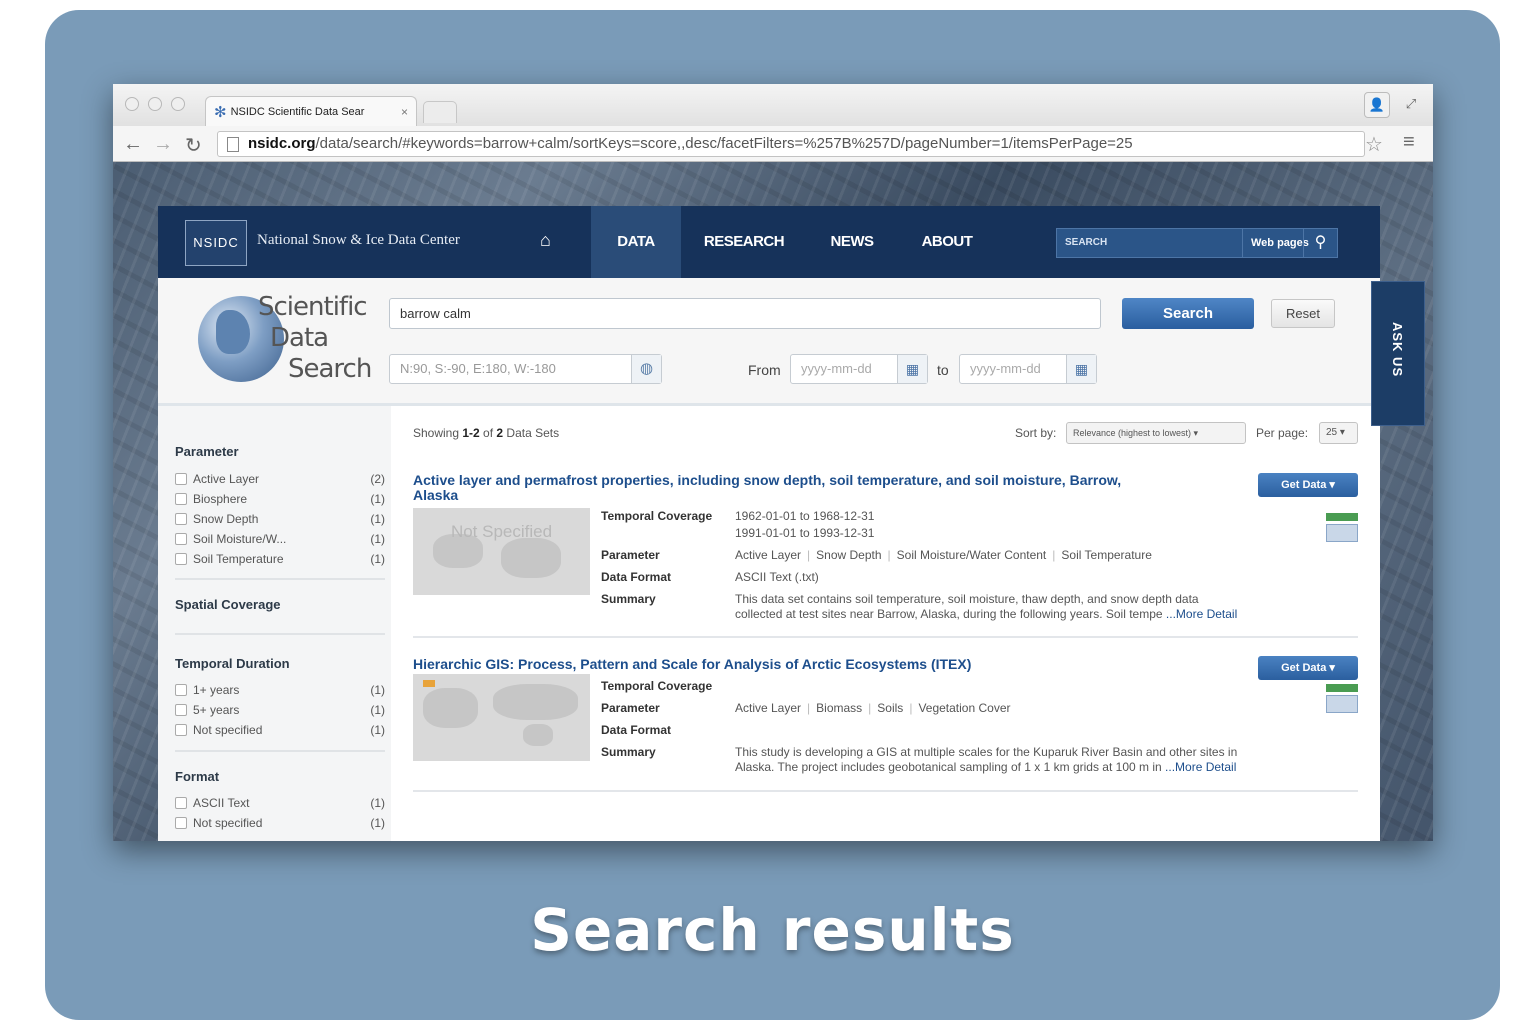  I want to click on facet-label: ASCII Text, so click(221, 803).